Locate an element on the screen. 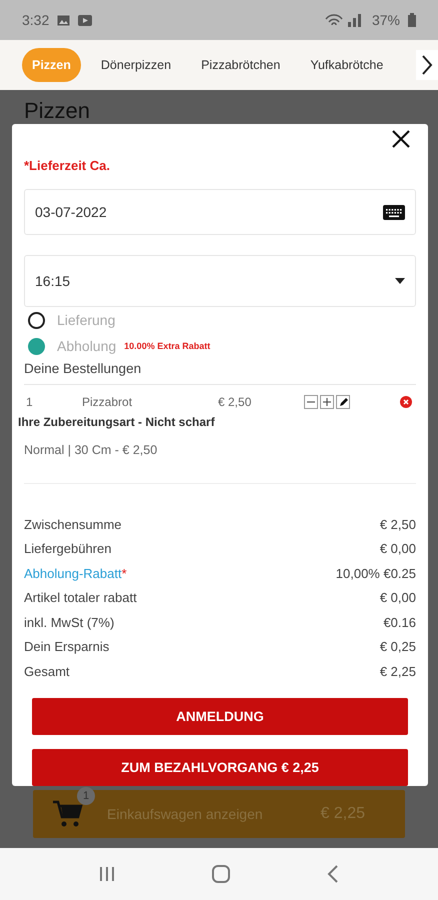 This screenshot has width=438, height=900. date-field: 03-07-2022 is located at coordinates (220, 212).